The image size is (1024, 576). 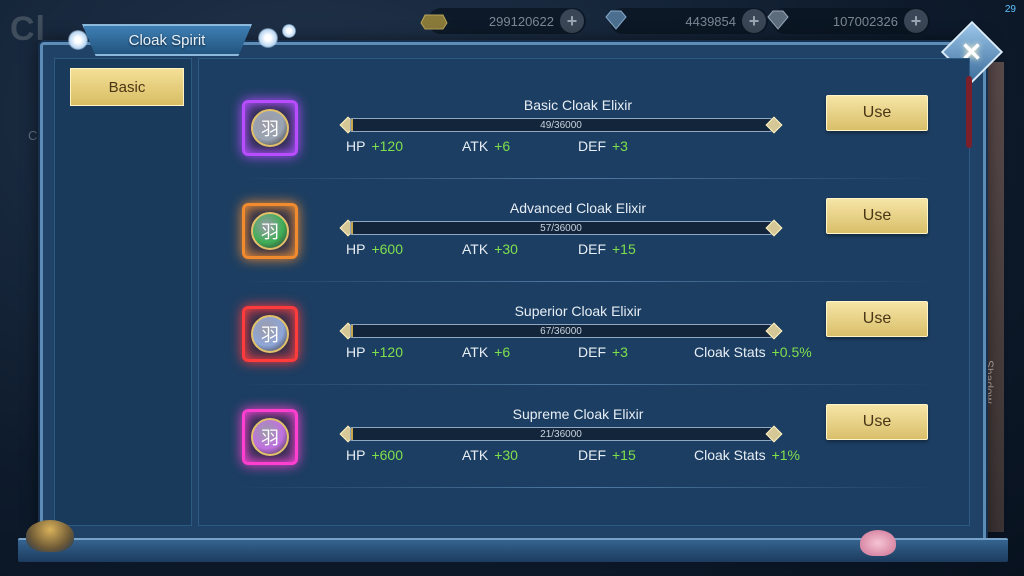 I want to click on currency-diamond-value: 4439854, so click(x=710, y=21).